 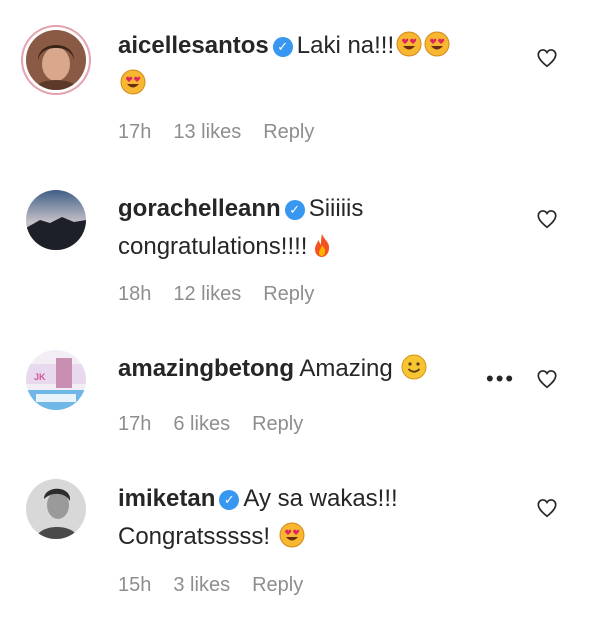 I want to click on comment-likes: 12 likes, so click(x=207, y=294).